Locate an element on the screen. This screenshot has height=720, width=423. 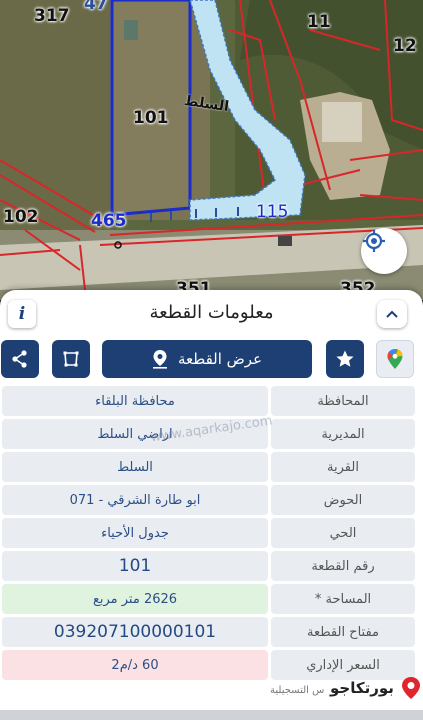
parcel-number-value: 101 is located at coordinates (135, 566).